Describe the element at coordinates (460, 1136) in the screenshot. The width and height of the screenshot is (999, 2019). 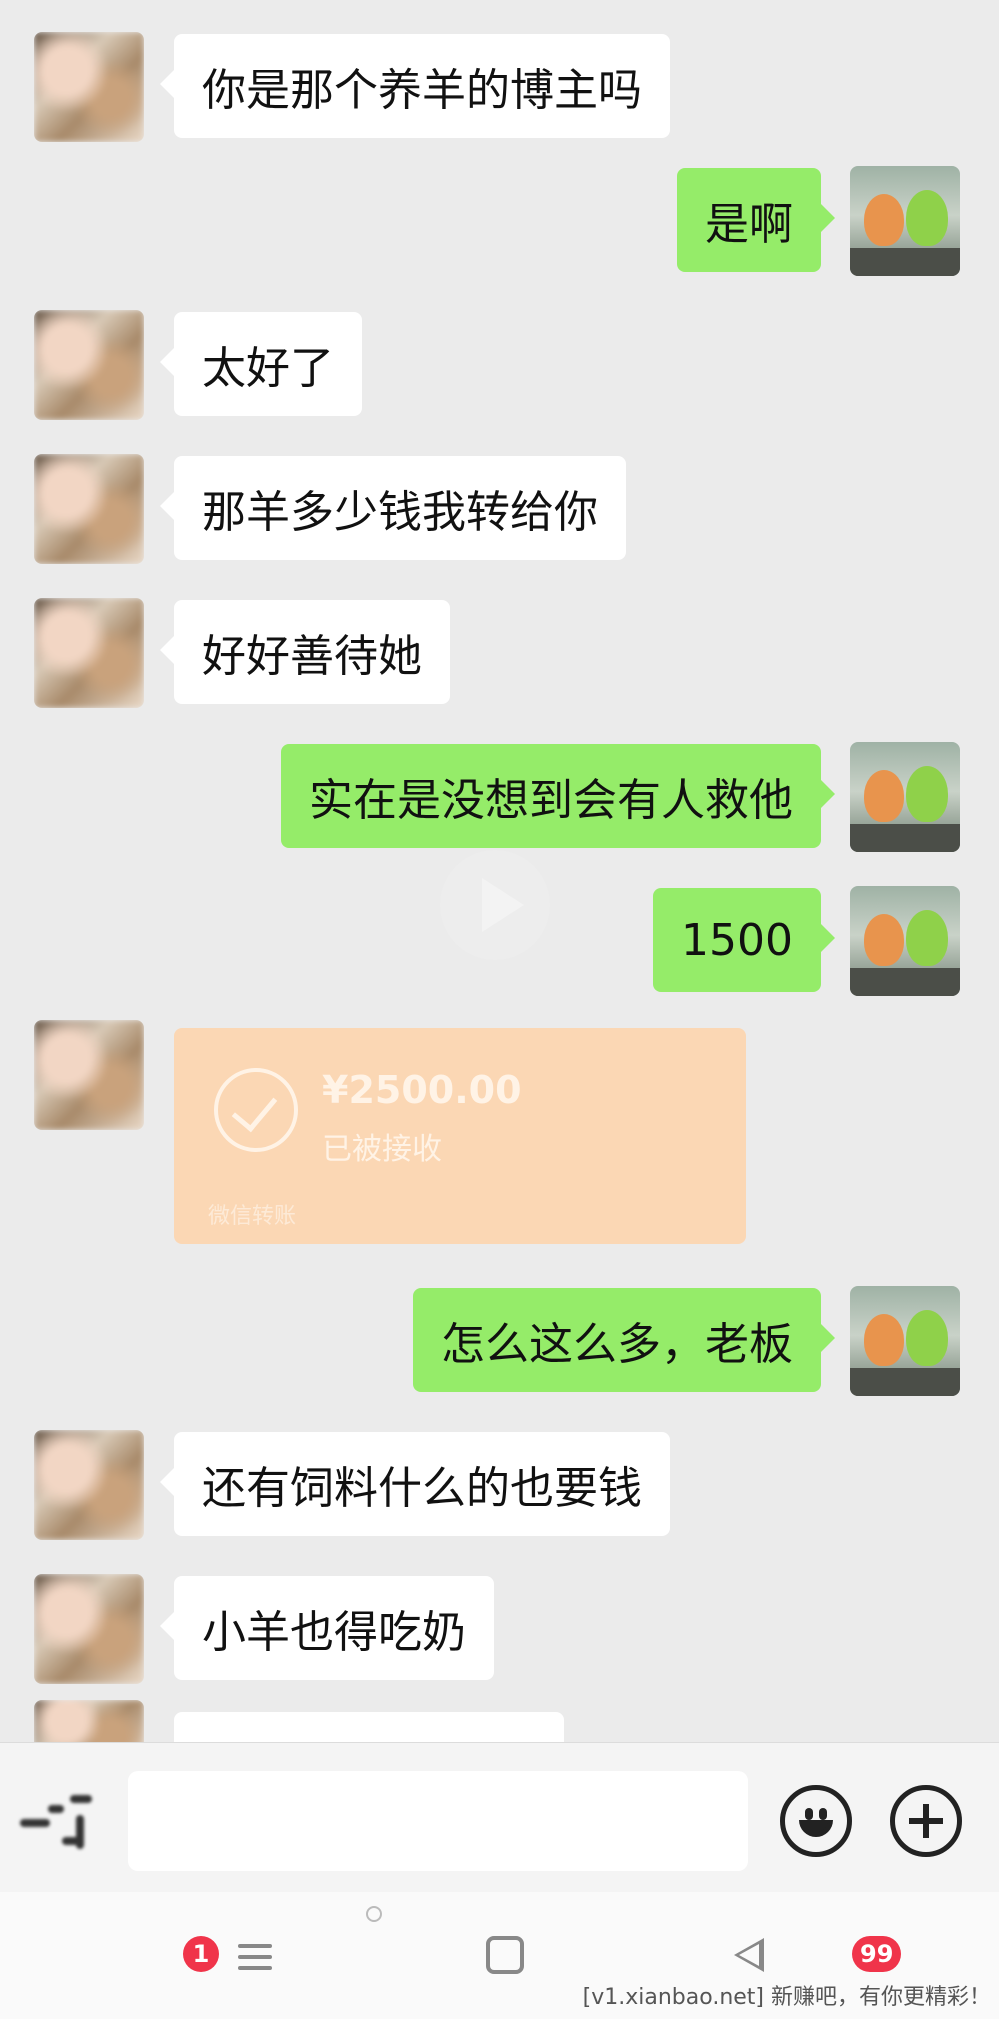
I see `transfer-card: ¥2500.00 已被接收 微信转账` at that location.